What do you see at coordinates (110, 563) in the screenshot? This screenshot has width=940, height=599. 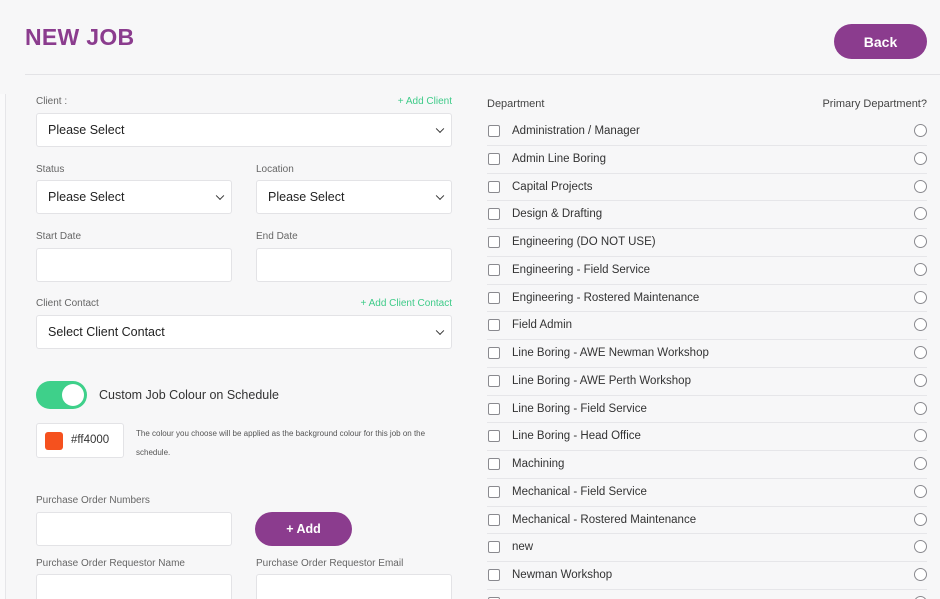 I see `po-requestor-name-label: Purchase Order Requestor Name` at bounding box center [110, 563].